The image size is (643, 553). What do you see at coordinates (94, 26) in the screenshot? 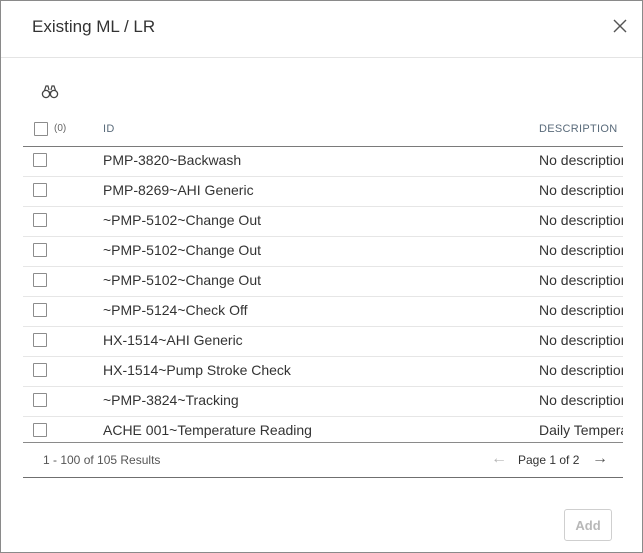
I see `dialog-title: Existing ML / LR` at bounding box center [94, 26].